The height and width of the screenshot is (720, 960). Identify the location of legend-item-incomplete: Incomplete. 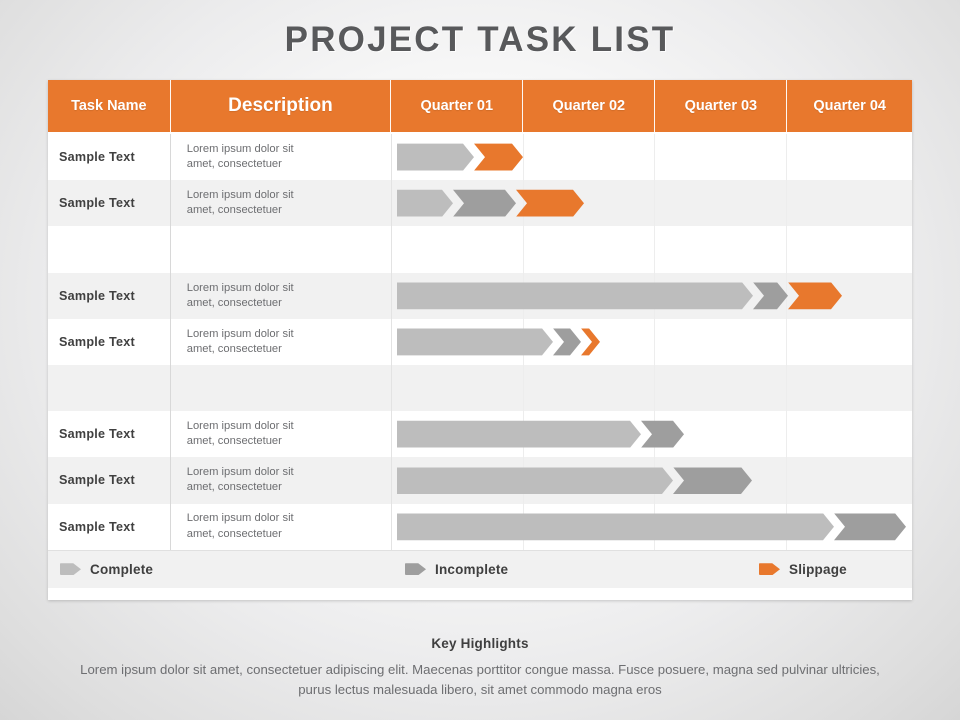
(456, 569).